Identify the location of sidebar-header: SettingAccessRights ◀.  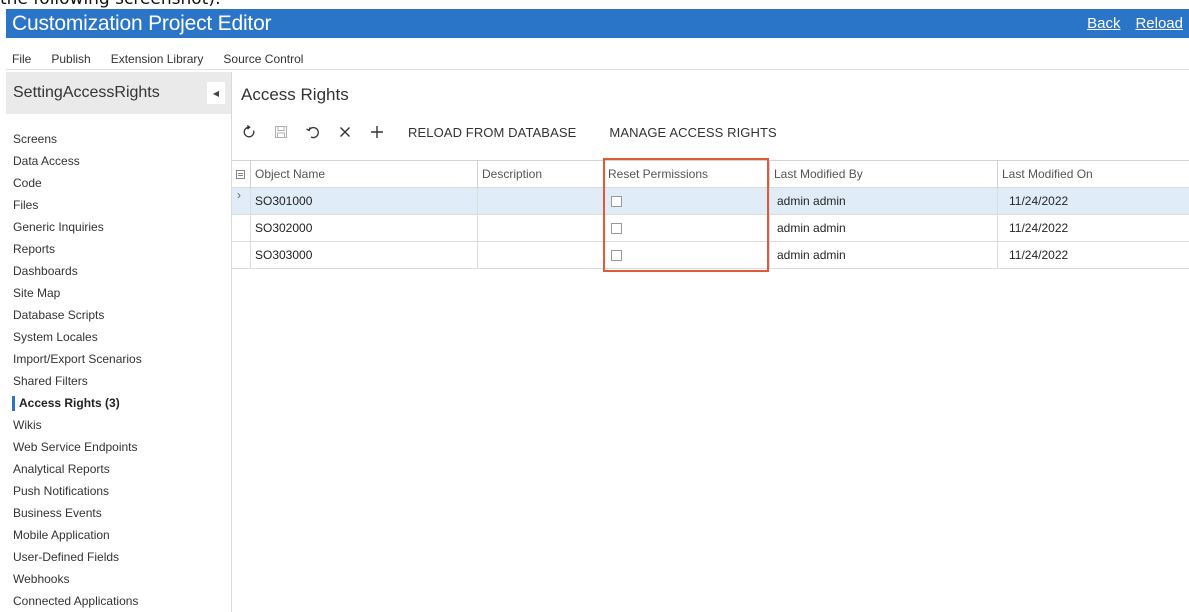
(118, 93).